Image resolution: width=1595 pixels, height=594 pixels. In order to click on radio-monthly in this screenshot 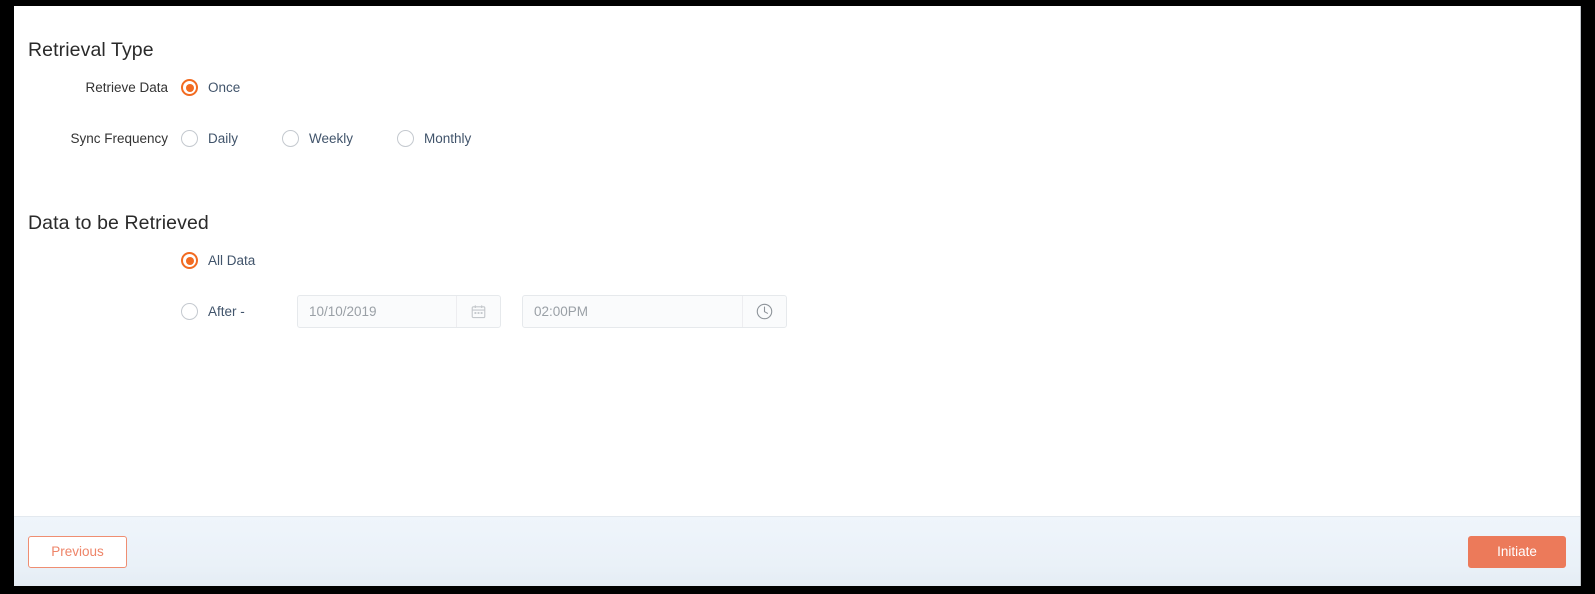, I will do `click(406, 138)`.